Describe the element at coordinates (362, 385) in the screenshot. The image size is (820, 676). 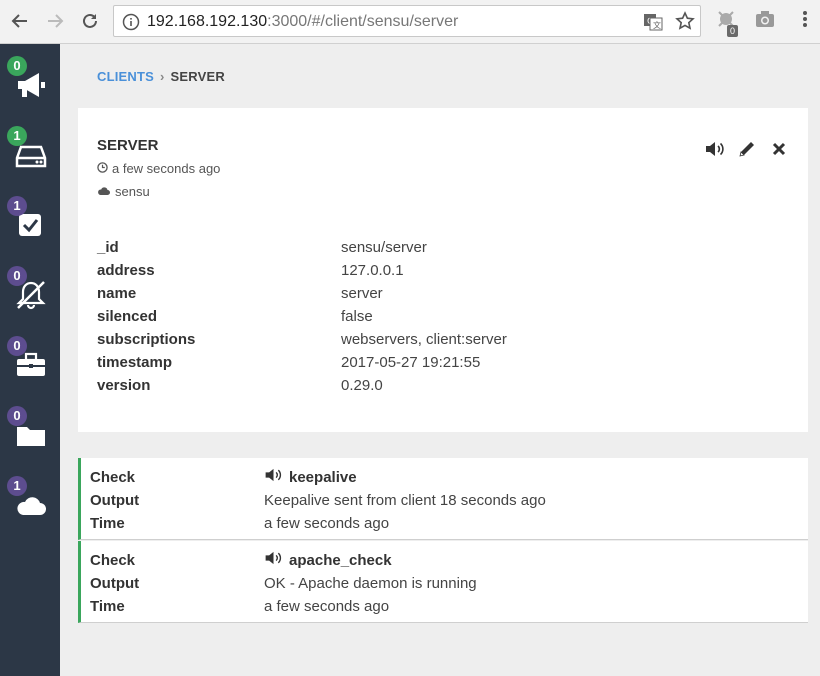
I see `field-value: 0.29.0` at that location.